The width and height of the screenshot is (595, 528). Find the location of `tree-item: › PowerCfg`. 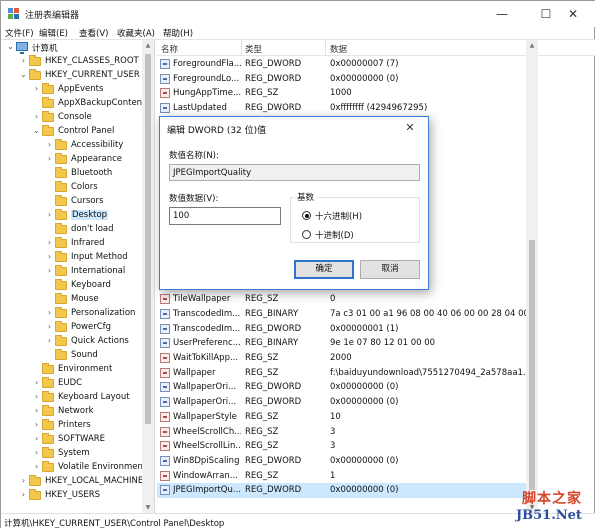

tree-item: › PowerCfg is located at coordinates (75, 328).